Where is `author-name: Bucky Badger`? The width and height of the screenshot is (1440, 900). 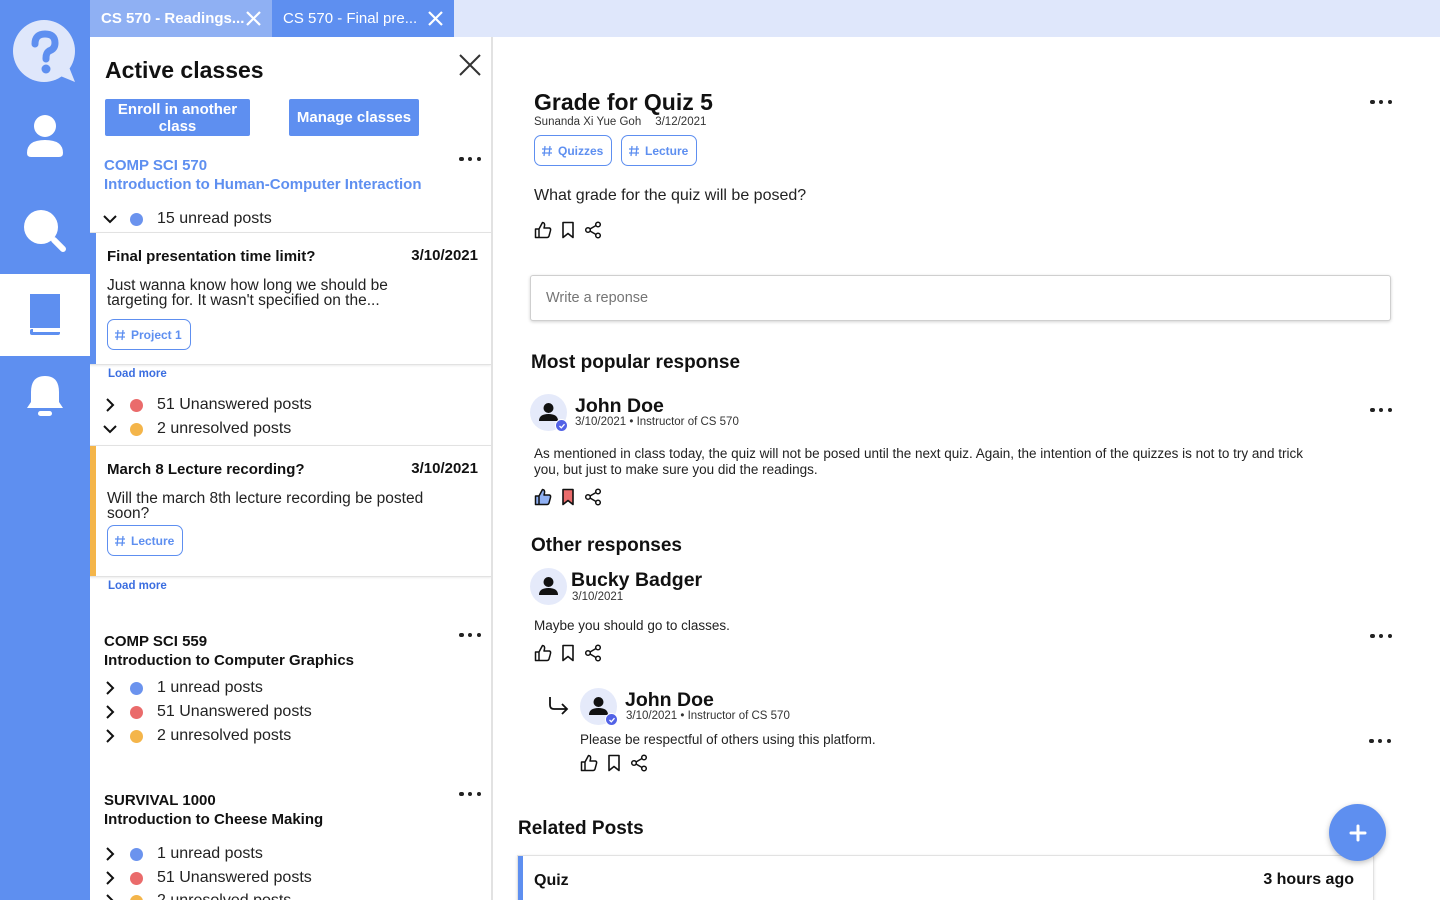 author-name: Bucky Badger is located at coordinates (636, 580).